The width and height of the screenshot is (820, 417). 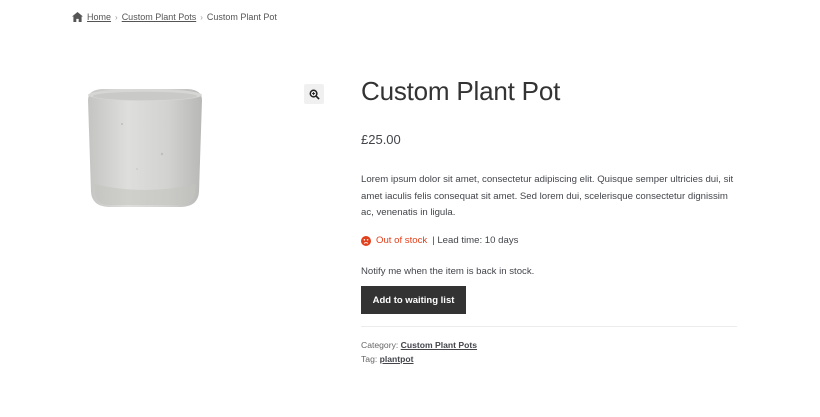 What do you see at coordinates (402, 240) in the screenshot?
I see `out-of-stock-label: Out of stock` at bounding box center [402, 240].